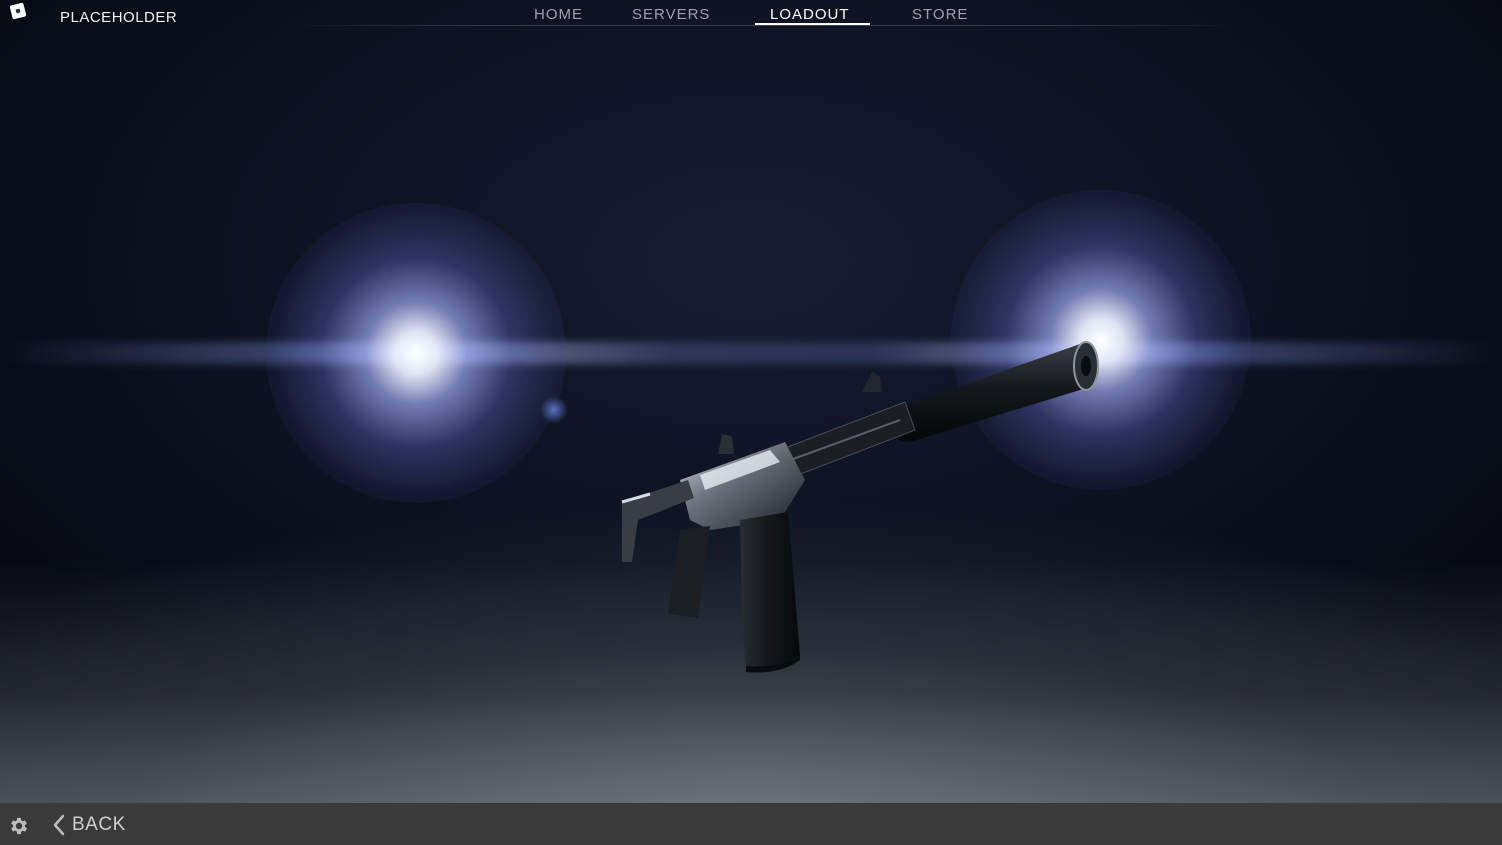  I want to click on tab-servers: SERVERS, so click(671, 14).